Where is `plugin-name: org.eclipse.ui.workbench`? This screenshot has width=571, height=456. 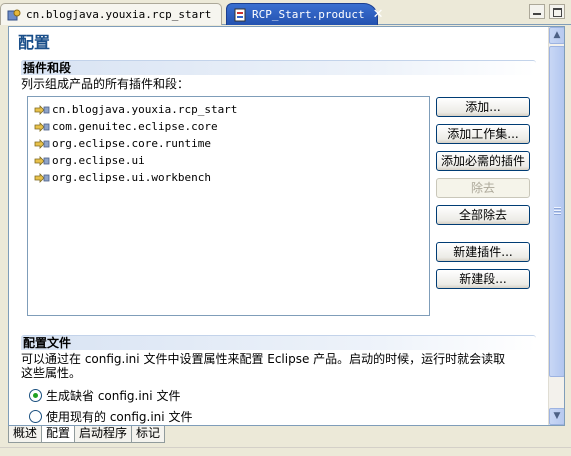
plugin-name: org.eclipse.ui.workbench is located at coordinates (131, 177).